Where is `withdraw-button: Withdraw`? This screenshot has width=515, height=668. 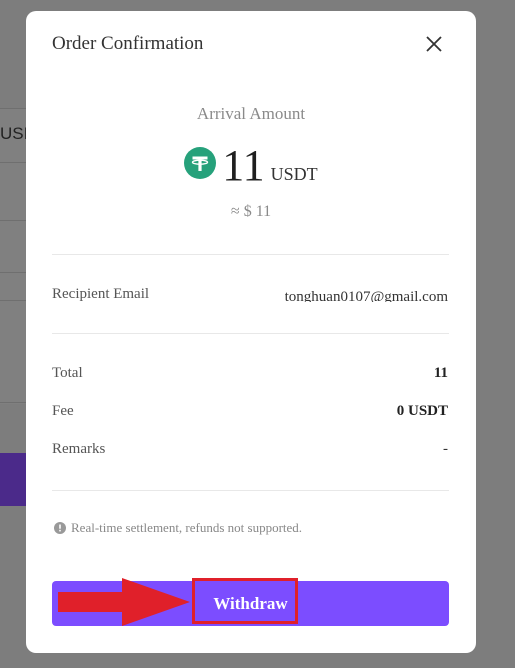 withdraw-button: Withdraw is located at coordinates (250, 603).